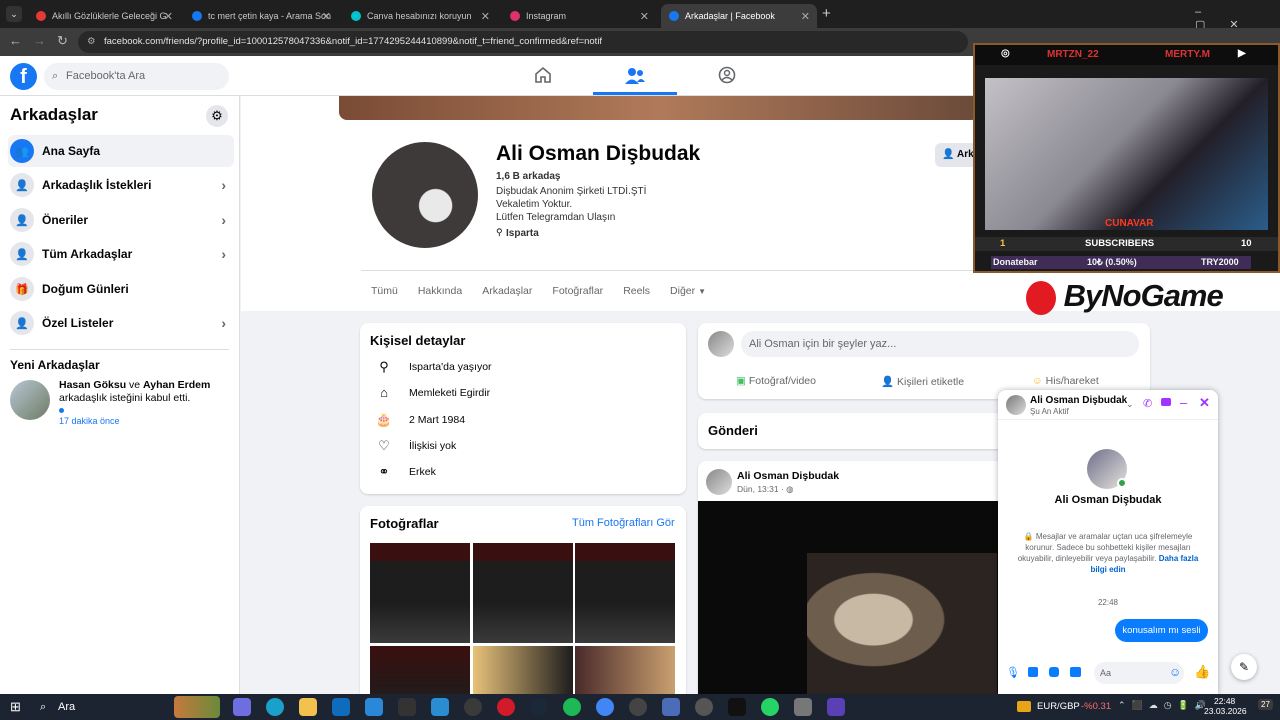  I want to click on taskbar-search: ⌕ Ara, so click(129, 707).